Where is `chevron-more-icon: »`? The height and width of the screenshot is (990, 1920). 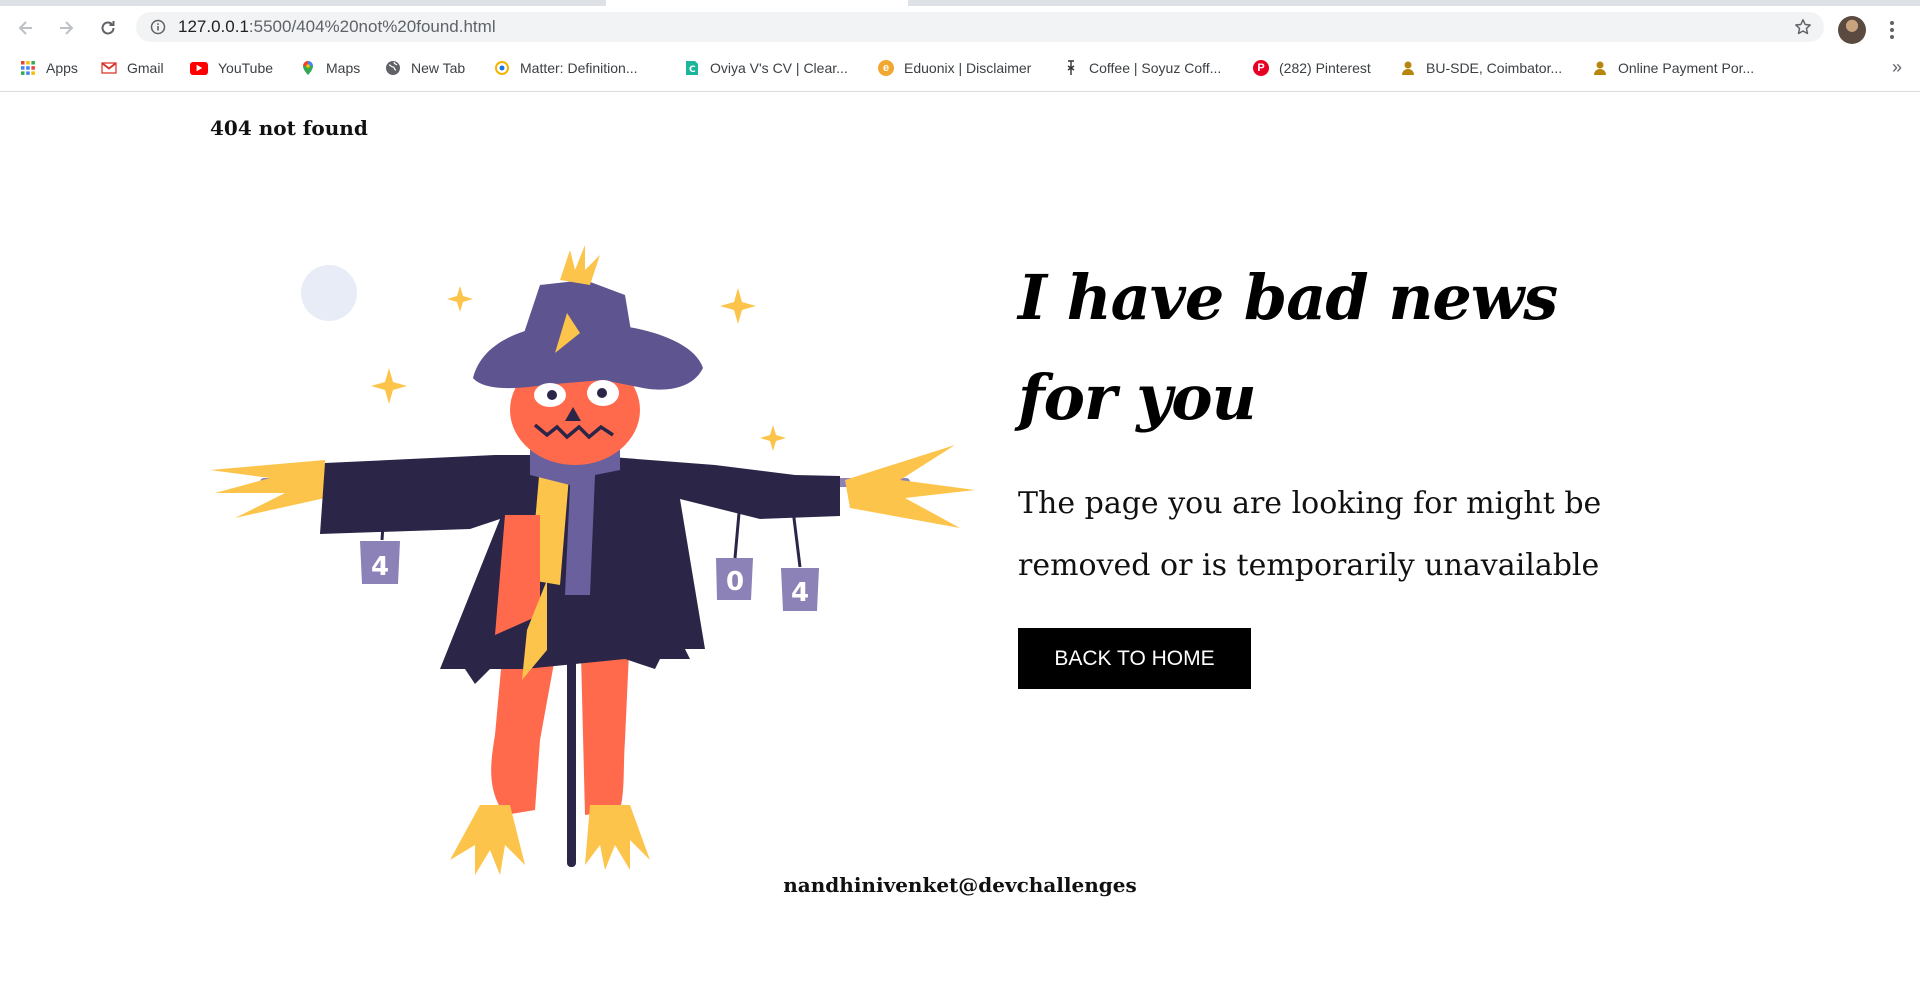
chevron-more-icon: » is located at coordinates (1897, 67).